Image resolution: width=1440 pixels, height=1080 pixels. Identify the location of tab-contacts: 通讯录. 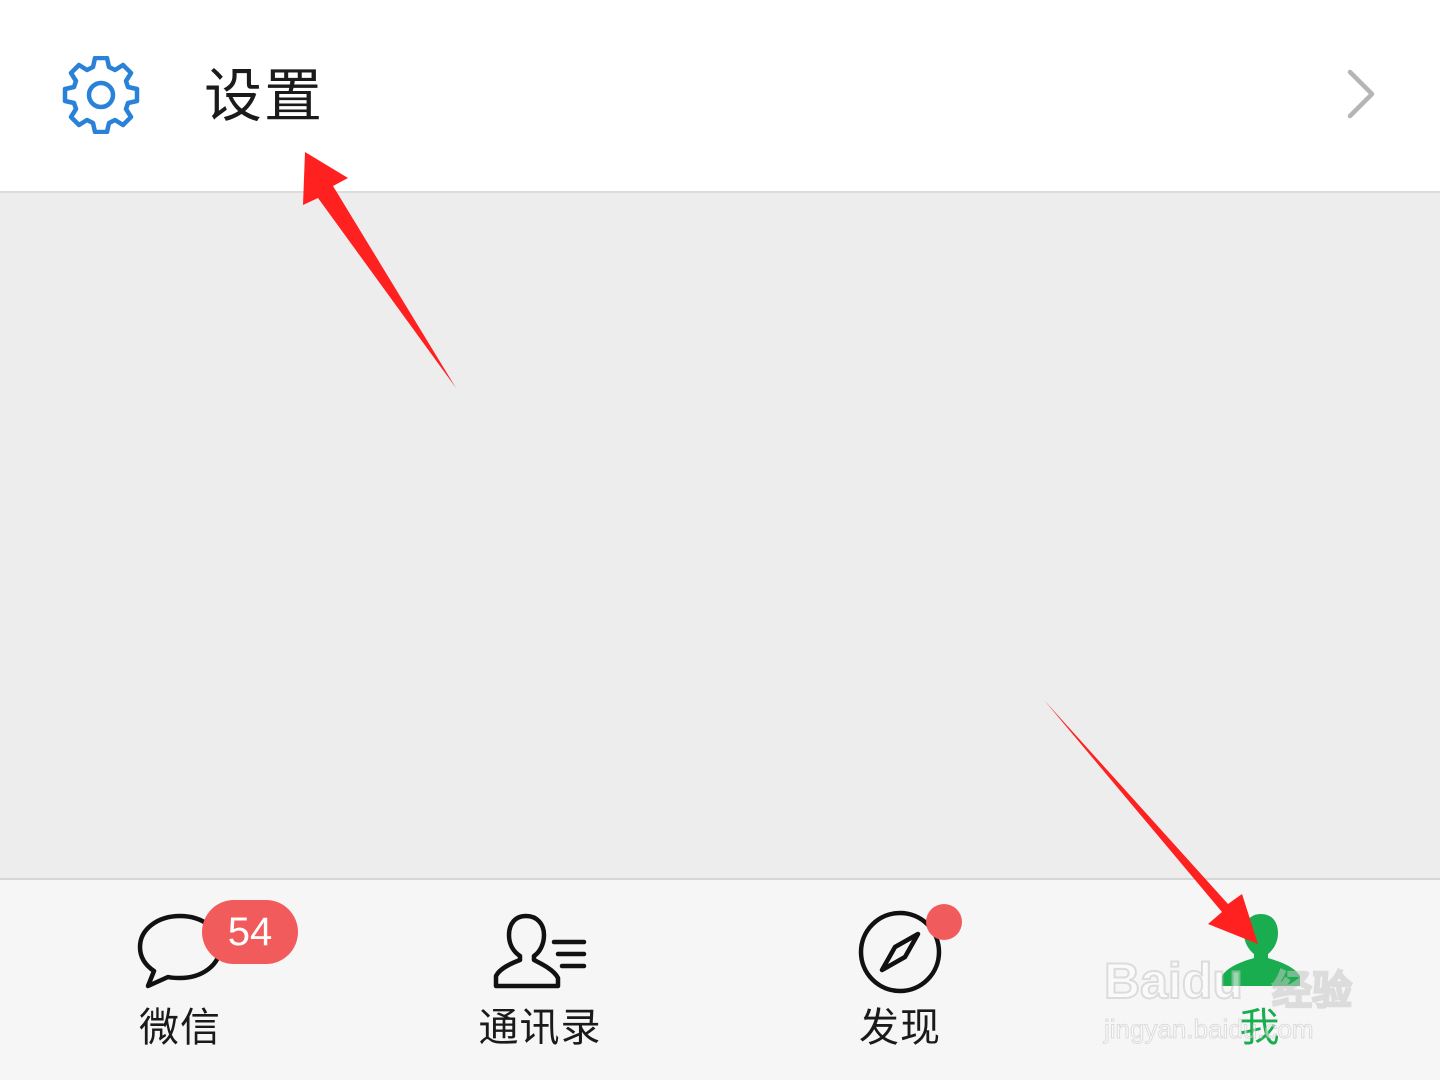
(540, 980).